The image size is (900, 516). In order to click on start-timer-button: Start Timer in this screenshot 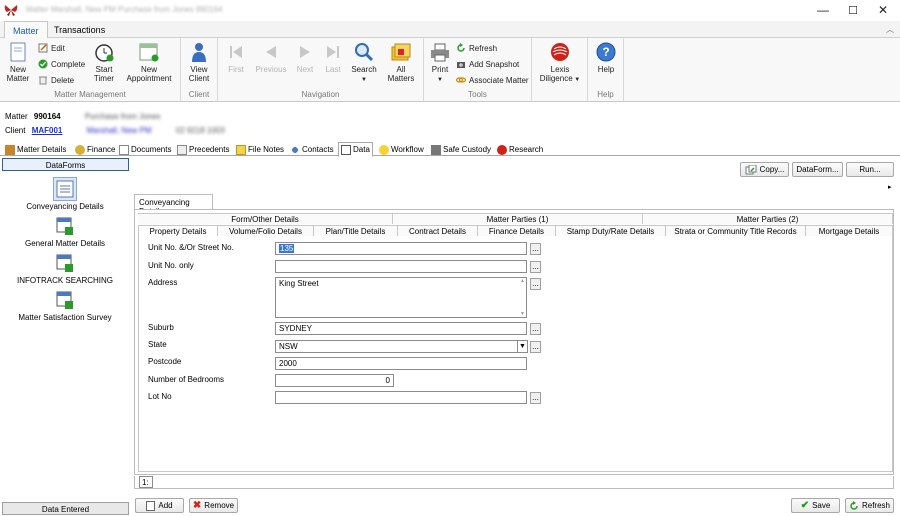, I will do `click(104, 62)`.